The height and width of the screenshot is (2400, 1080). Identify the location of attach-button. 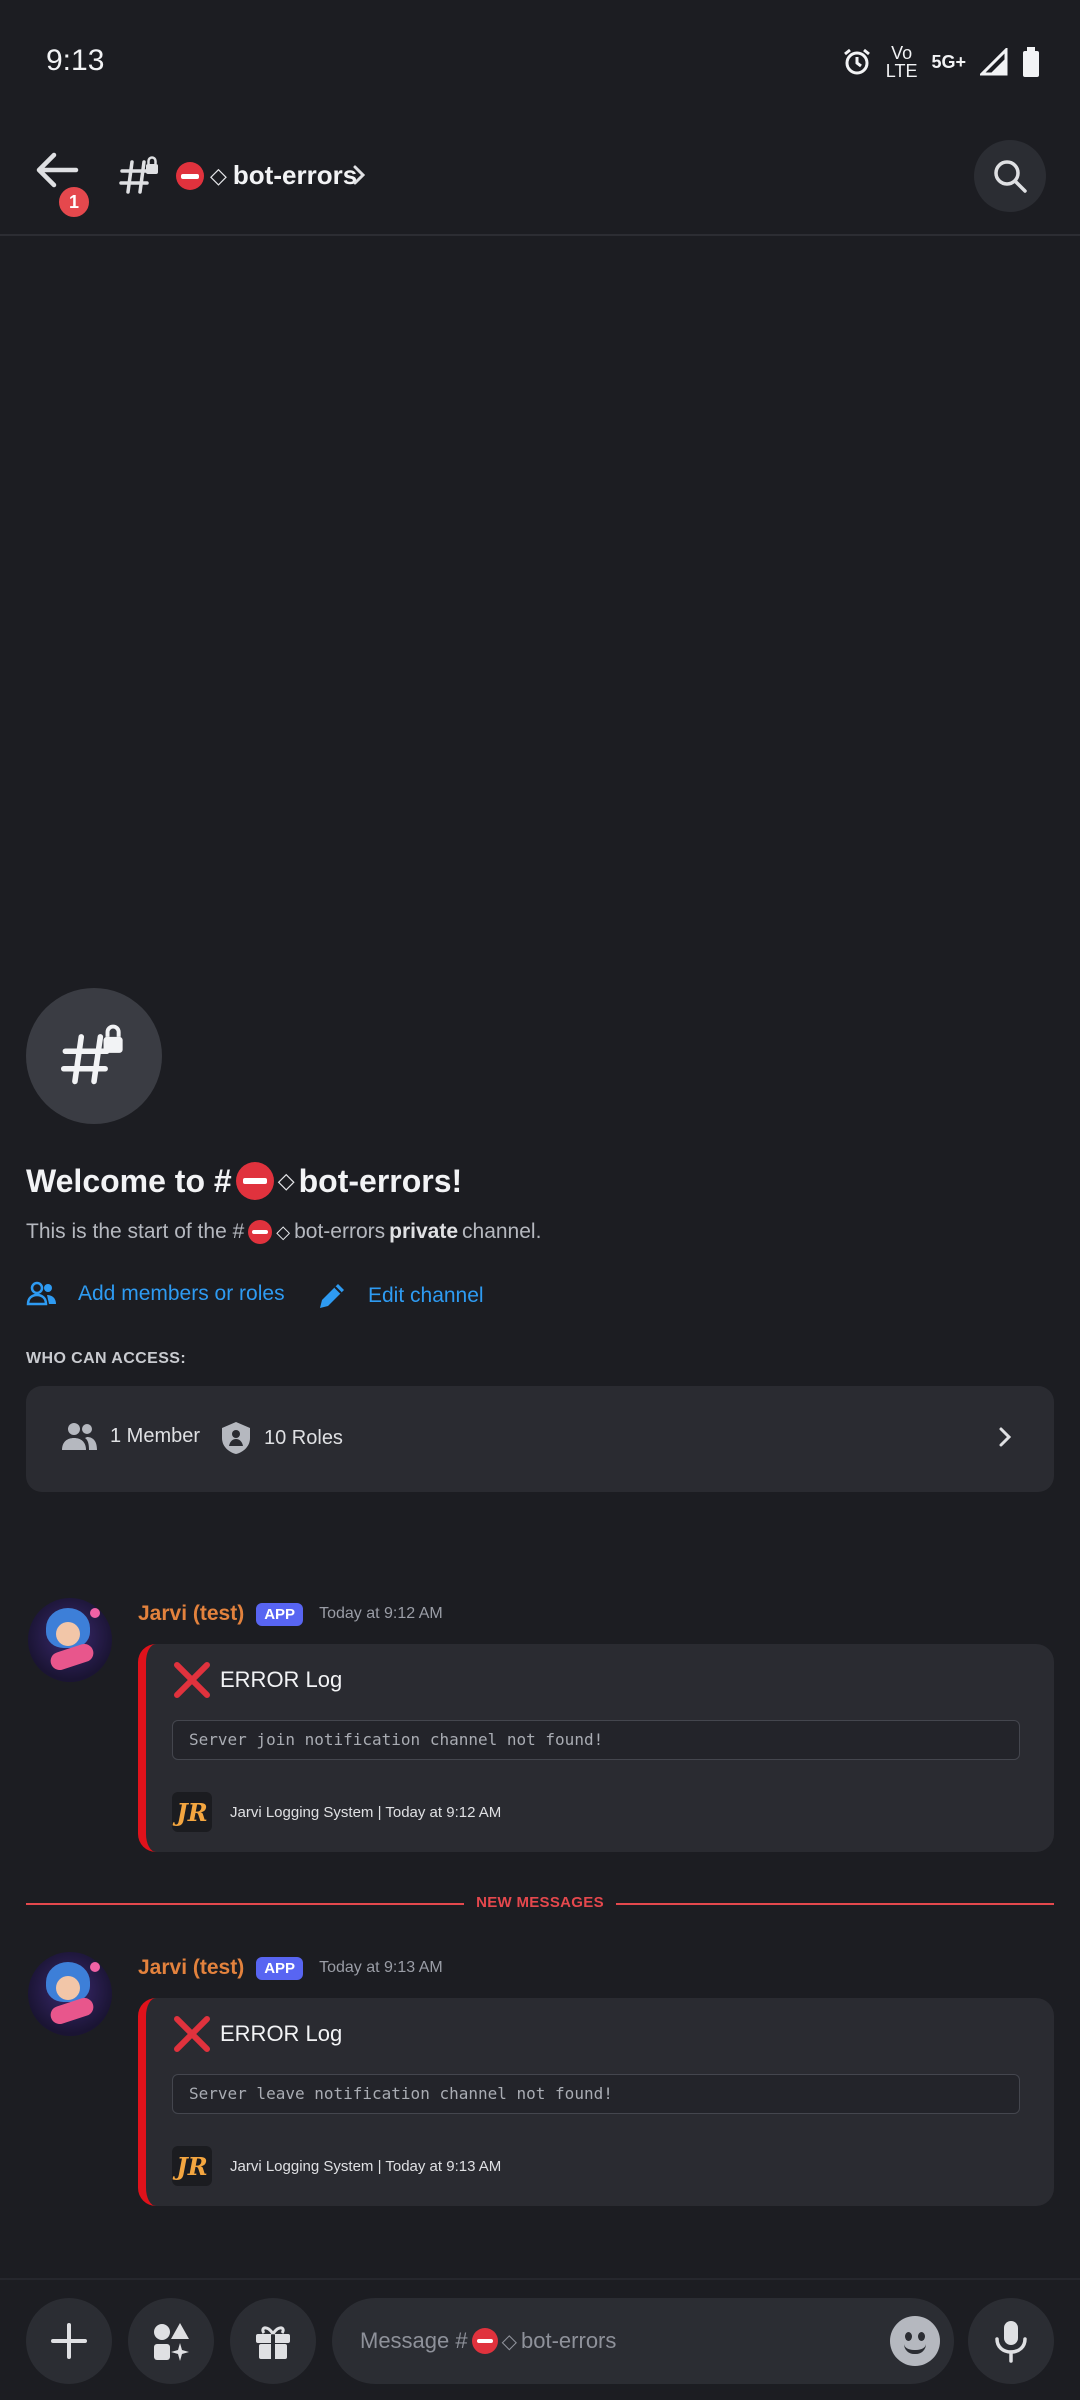
(69, 2341).